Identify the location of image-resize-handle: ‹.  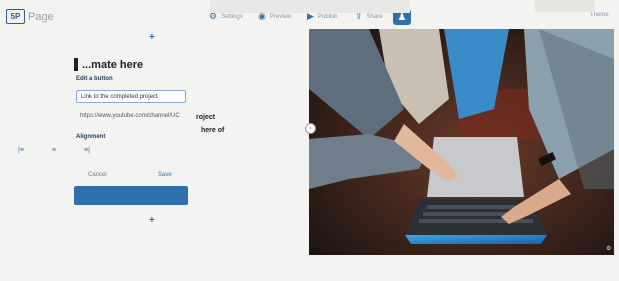
(310, 128).